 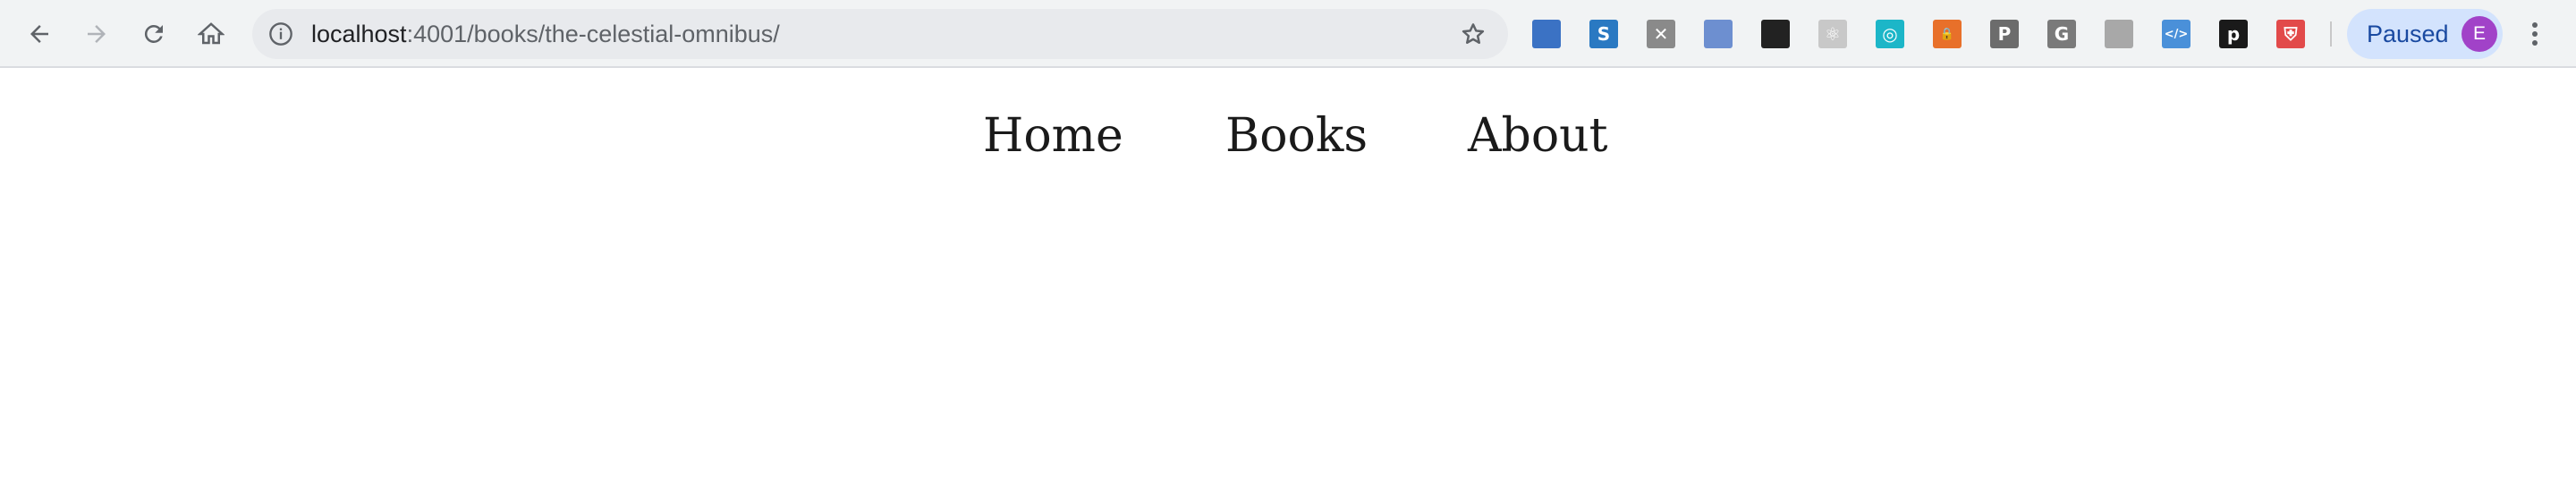 What do you see at coordinates (359, 34) in the screenshot?
I see `url-host: localhost` at bounding box center [359, 34].